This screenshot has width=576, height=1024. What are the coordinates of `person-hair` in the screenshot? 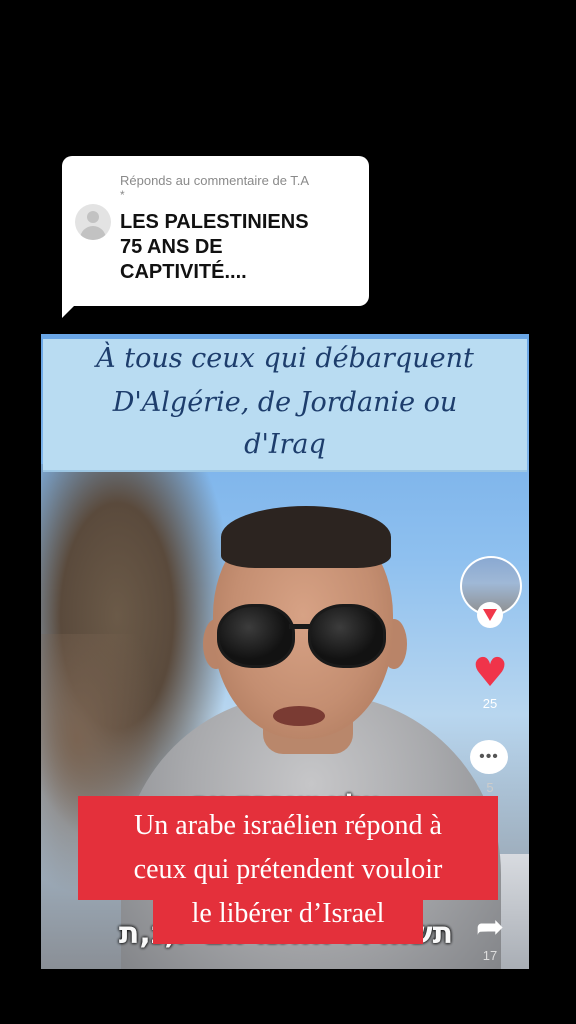 It's located at (306, 537).